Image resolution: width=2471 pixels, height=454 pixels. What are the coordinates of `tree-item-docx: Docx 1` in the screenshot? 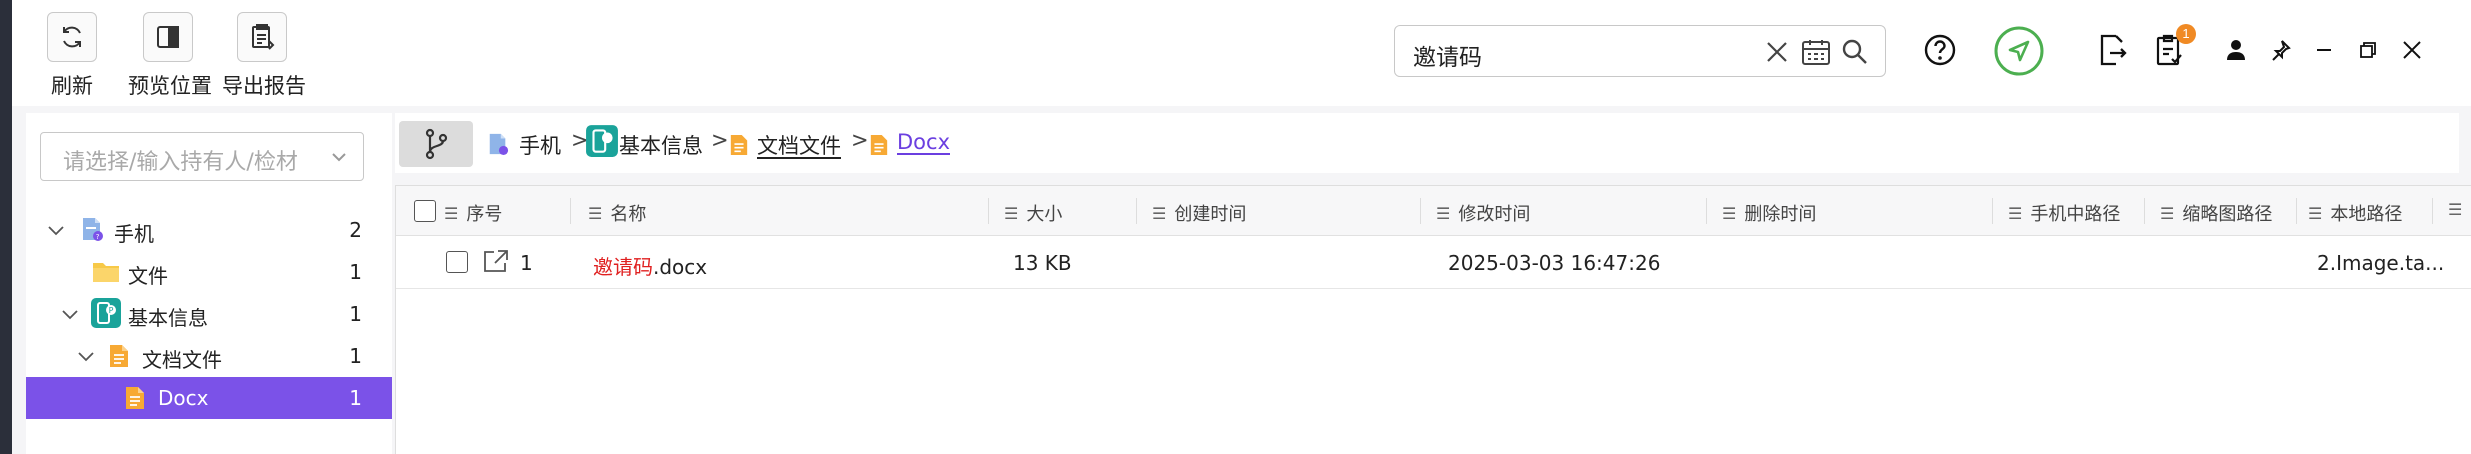 It's located at (209, 398).